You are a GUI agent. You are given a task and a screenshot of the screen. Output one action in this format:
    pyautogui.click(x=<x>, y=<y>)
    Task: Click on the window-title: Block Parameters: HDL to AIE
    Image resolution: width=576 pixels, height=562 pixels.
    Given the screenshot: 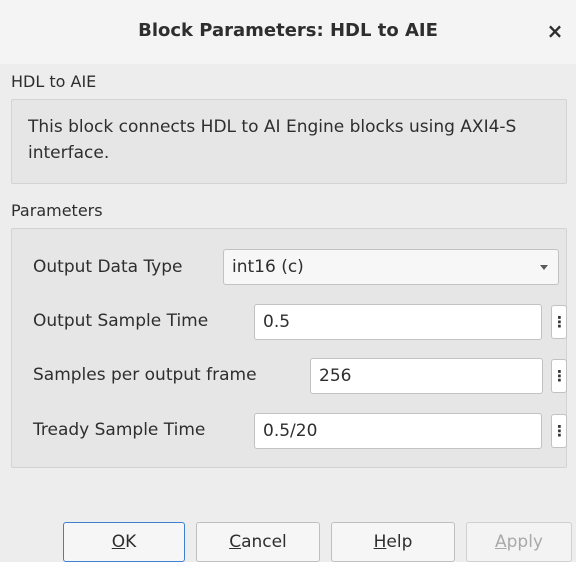 What is the action you would take?
    pyautogui.click(x=288, y=30)
    